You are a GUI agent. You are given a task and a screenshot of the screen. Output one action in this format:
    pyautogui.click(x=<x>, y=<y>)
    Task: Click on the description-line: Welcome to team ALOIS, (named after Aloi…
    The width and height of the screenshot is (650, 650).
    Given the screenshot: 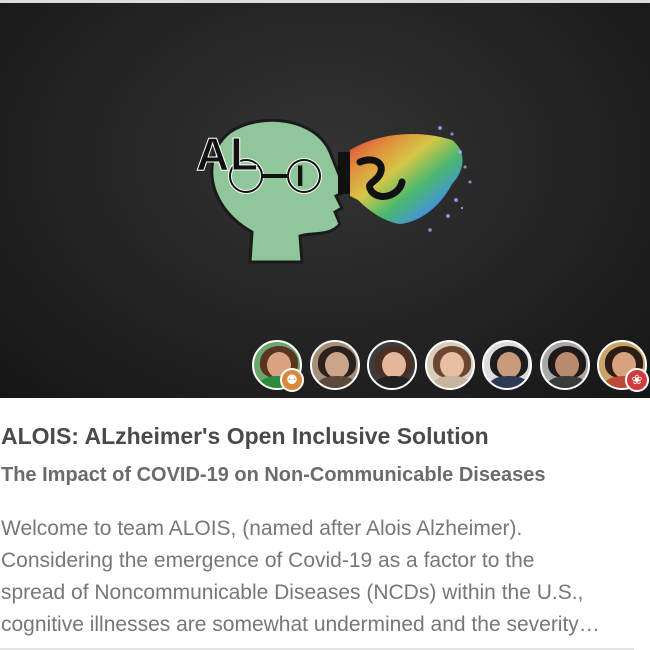 What is the action you would take?
    pyautogui.click(x=262, y=528)
    